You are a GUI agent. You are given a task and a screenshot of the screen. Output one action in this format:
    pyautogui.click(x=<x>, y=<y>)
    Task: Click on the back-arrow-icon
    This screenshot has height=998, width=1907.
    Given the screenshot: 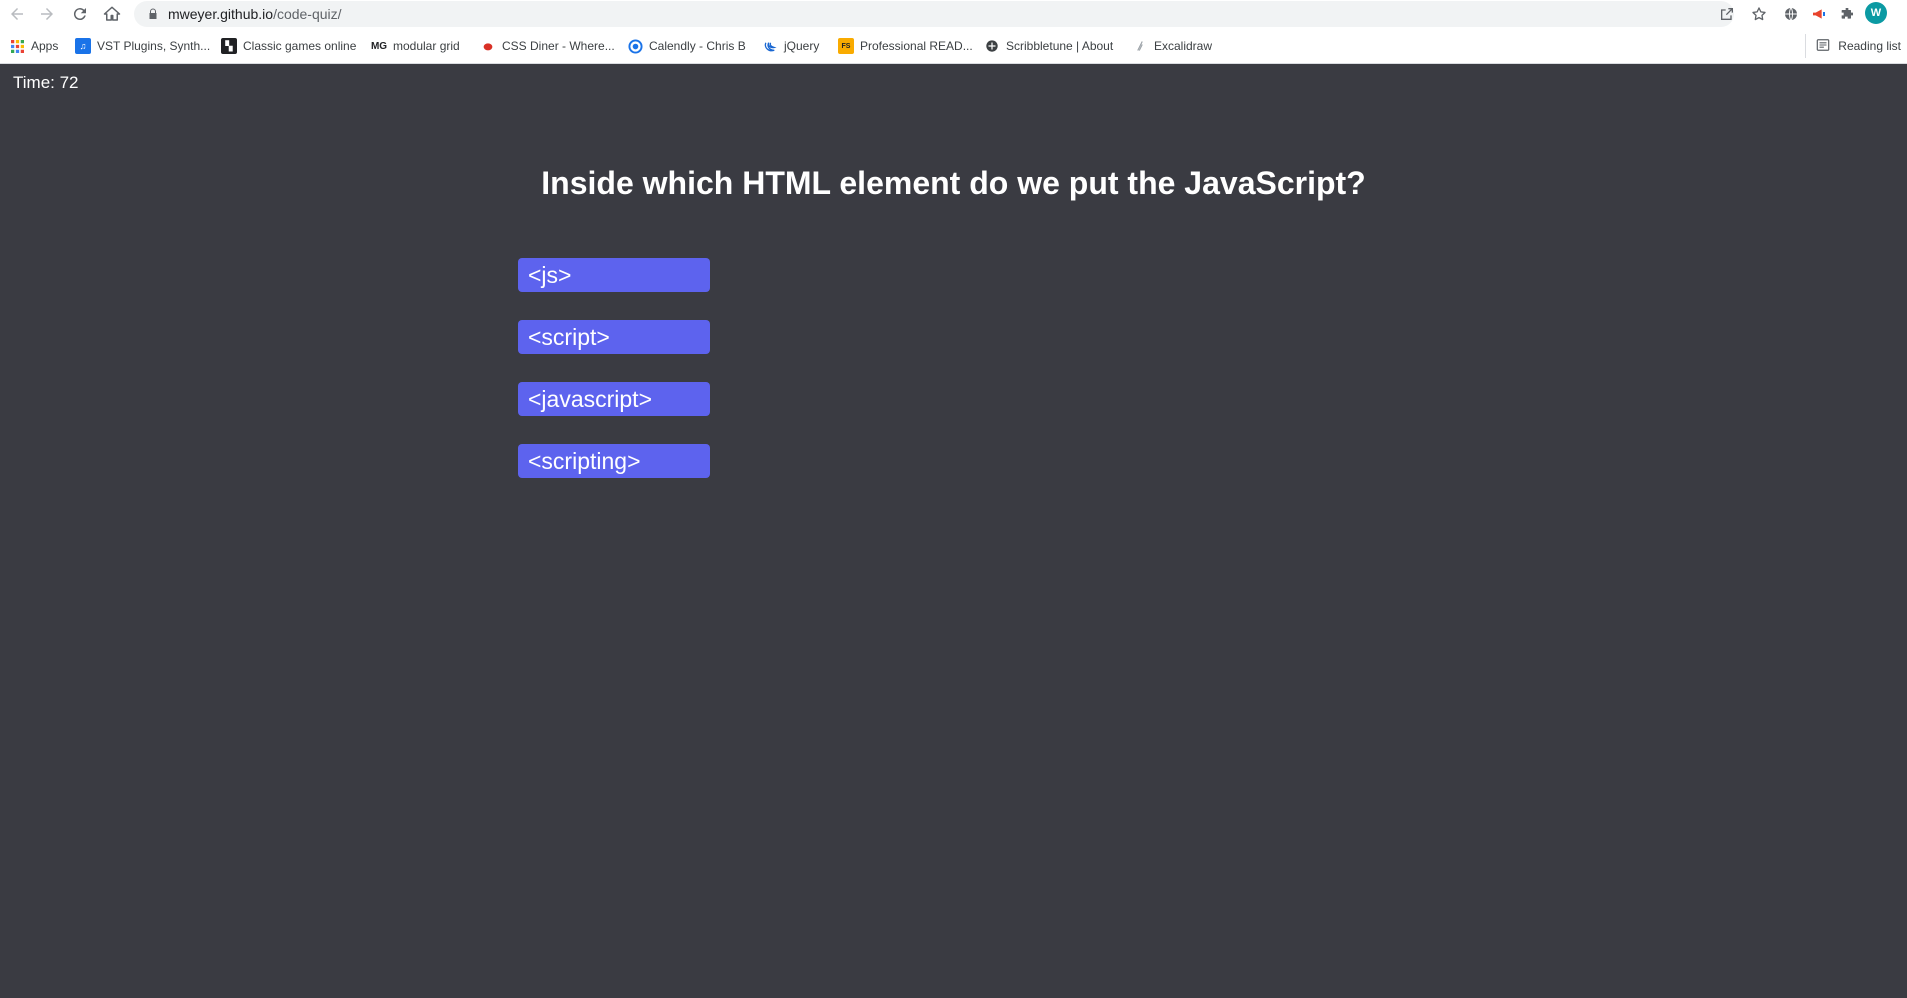 What is the action you would take?
    pyautogui.click(x=17, y=14)
    